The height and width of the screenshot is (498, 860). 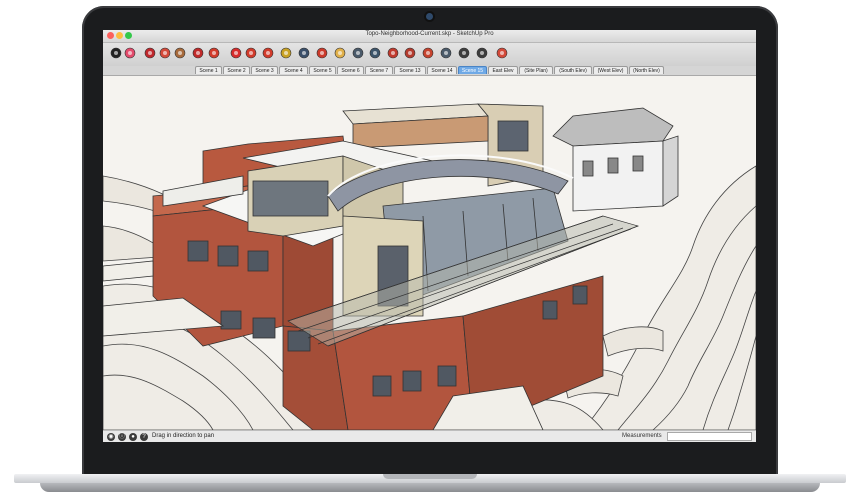 I want to click on scene-tab-5: Scene 5, so click(x=322, y=70).